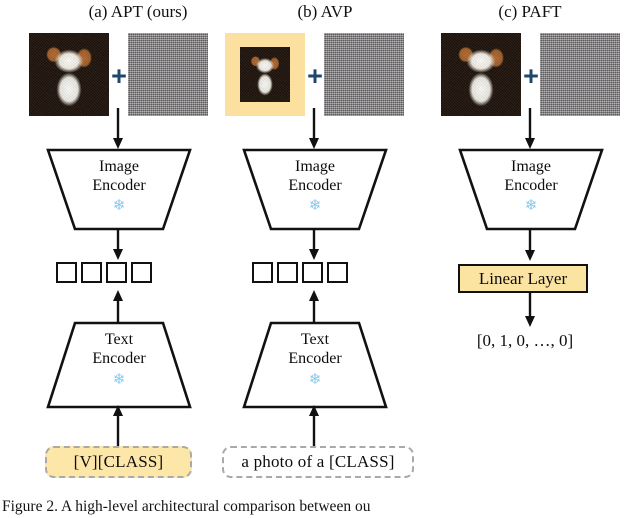 The width and height of the screenshot is (640, 518). Describe the element at coordinates (315, 189) in the screenshot. I see `image-encoder-avp: Image Encoder ❄` at that location.